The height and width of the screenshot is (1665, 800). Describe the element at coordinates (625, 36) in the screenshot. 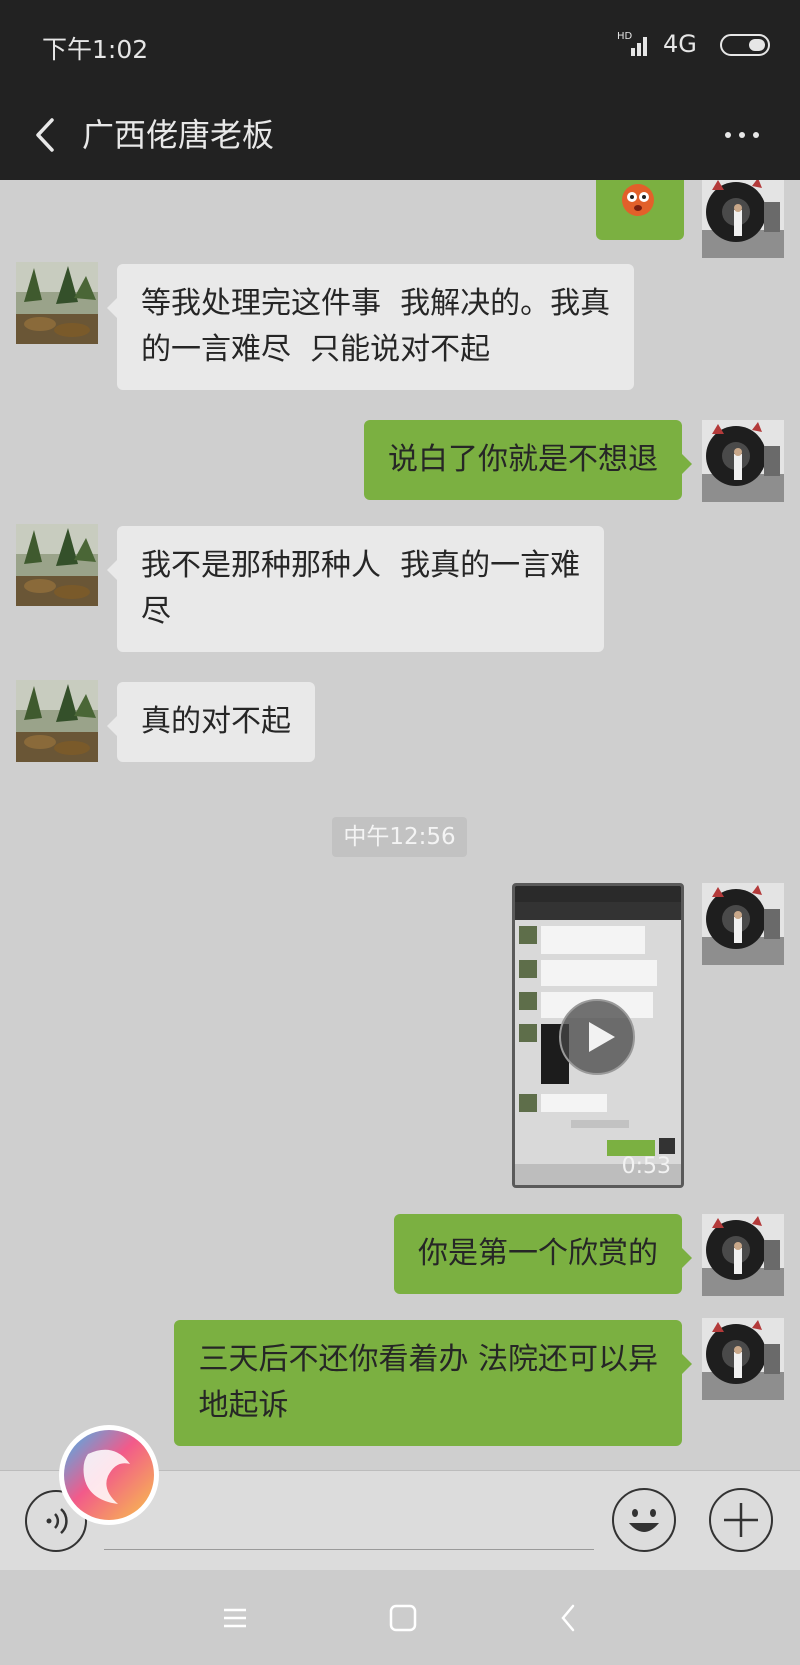

I see `svg-text: HD` at that location.